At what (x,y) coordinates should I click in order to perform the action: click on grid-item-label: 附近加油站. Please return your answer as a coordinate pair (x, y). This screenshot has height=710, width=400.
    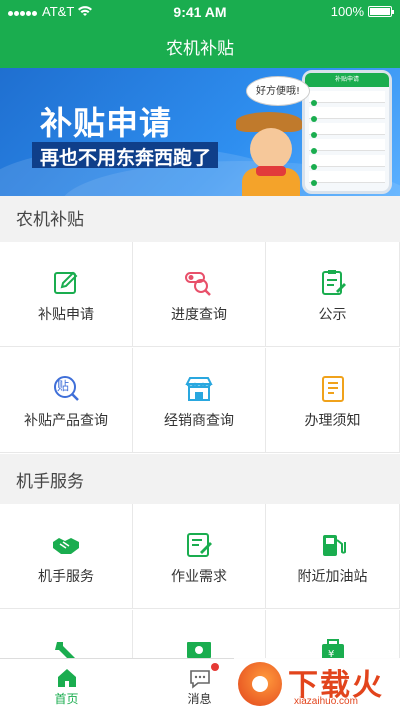
    Looking at the image, I should click on (332, 577).